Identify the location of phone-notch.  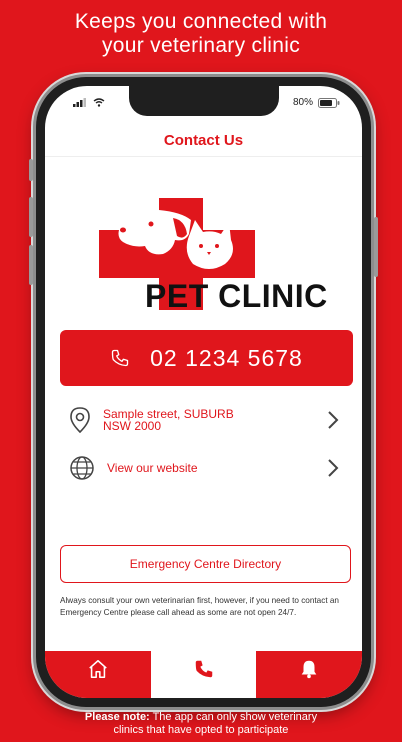
(204, 101).